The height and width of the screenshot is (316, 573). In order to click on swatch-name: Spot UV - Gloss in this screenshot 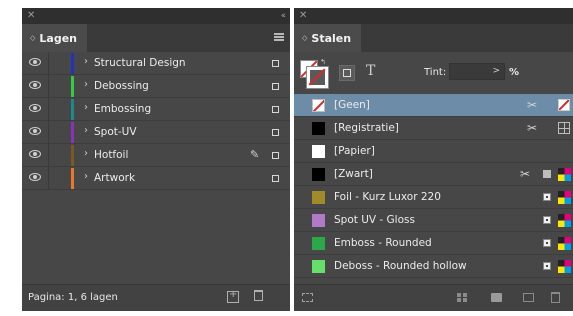, I will do `click(374, 220)`.